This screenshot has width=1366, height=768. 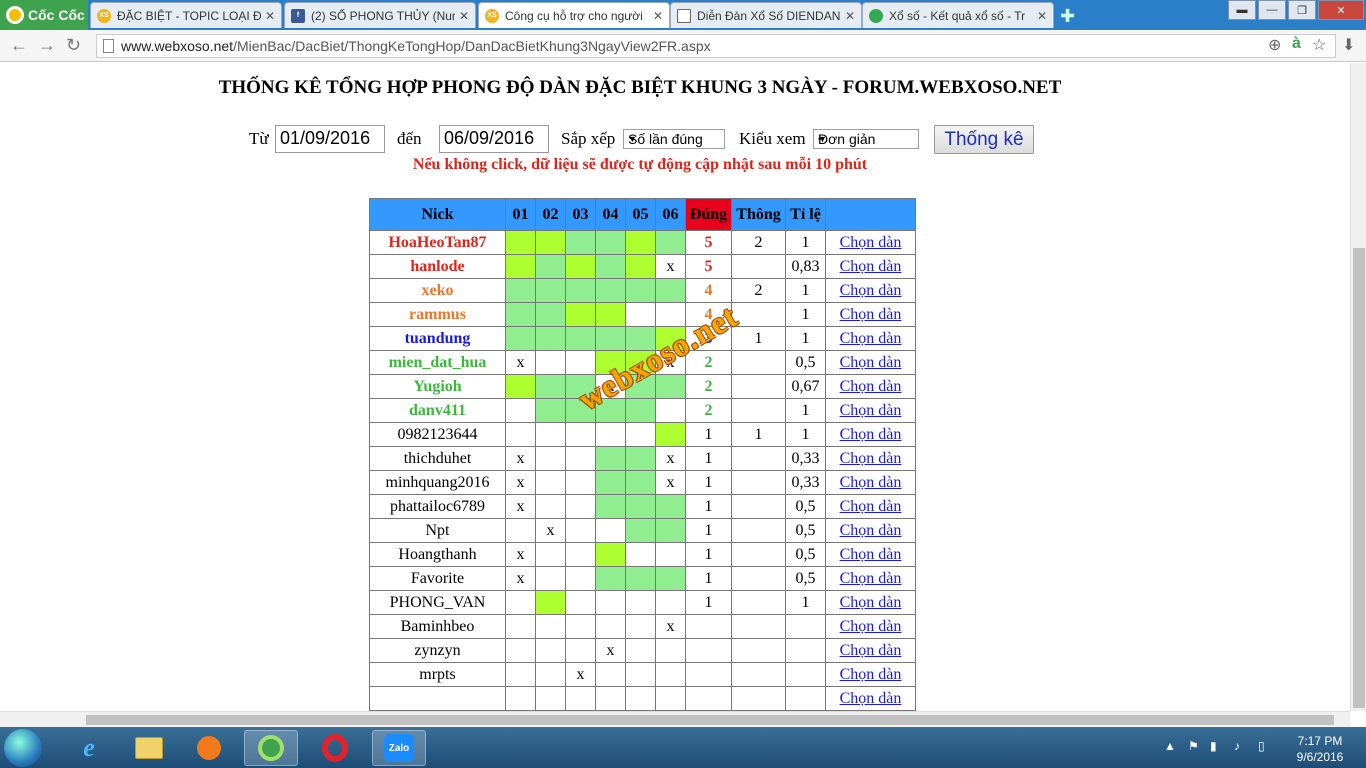 I want to click on view-select: Đơn giản ▼, so click(x=866, y=139).